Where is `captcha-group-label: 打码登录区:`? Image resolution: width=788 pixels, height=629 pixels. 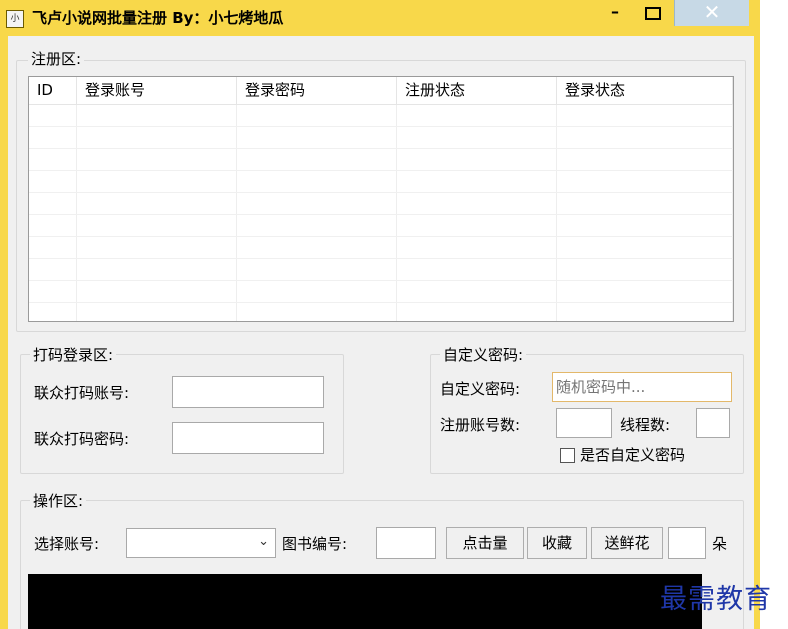
captcha-group-label: 打码登录区: is located at coordinates (73, 354).